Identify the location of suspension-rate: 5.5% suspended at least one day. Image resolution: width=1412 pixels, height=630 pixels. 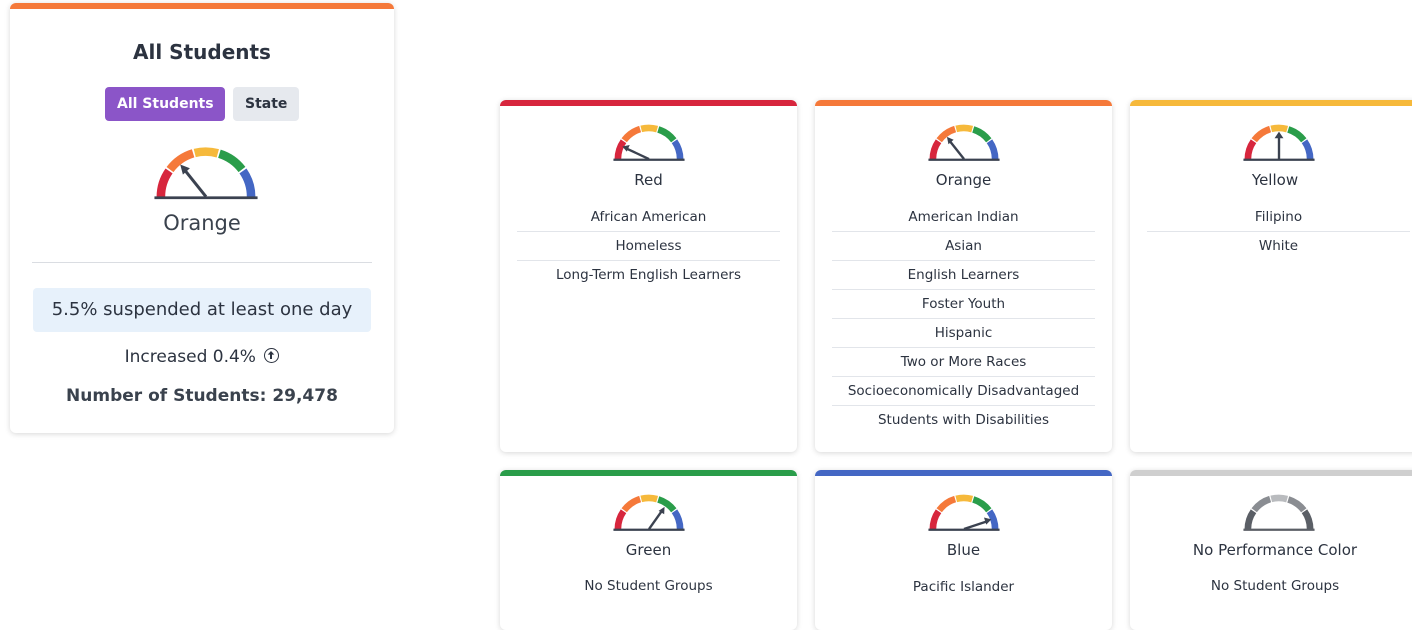
(202, 310).